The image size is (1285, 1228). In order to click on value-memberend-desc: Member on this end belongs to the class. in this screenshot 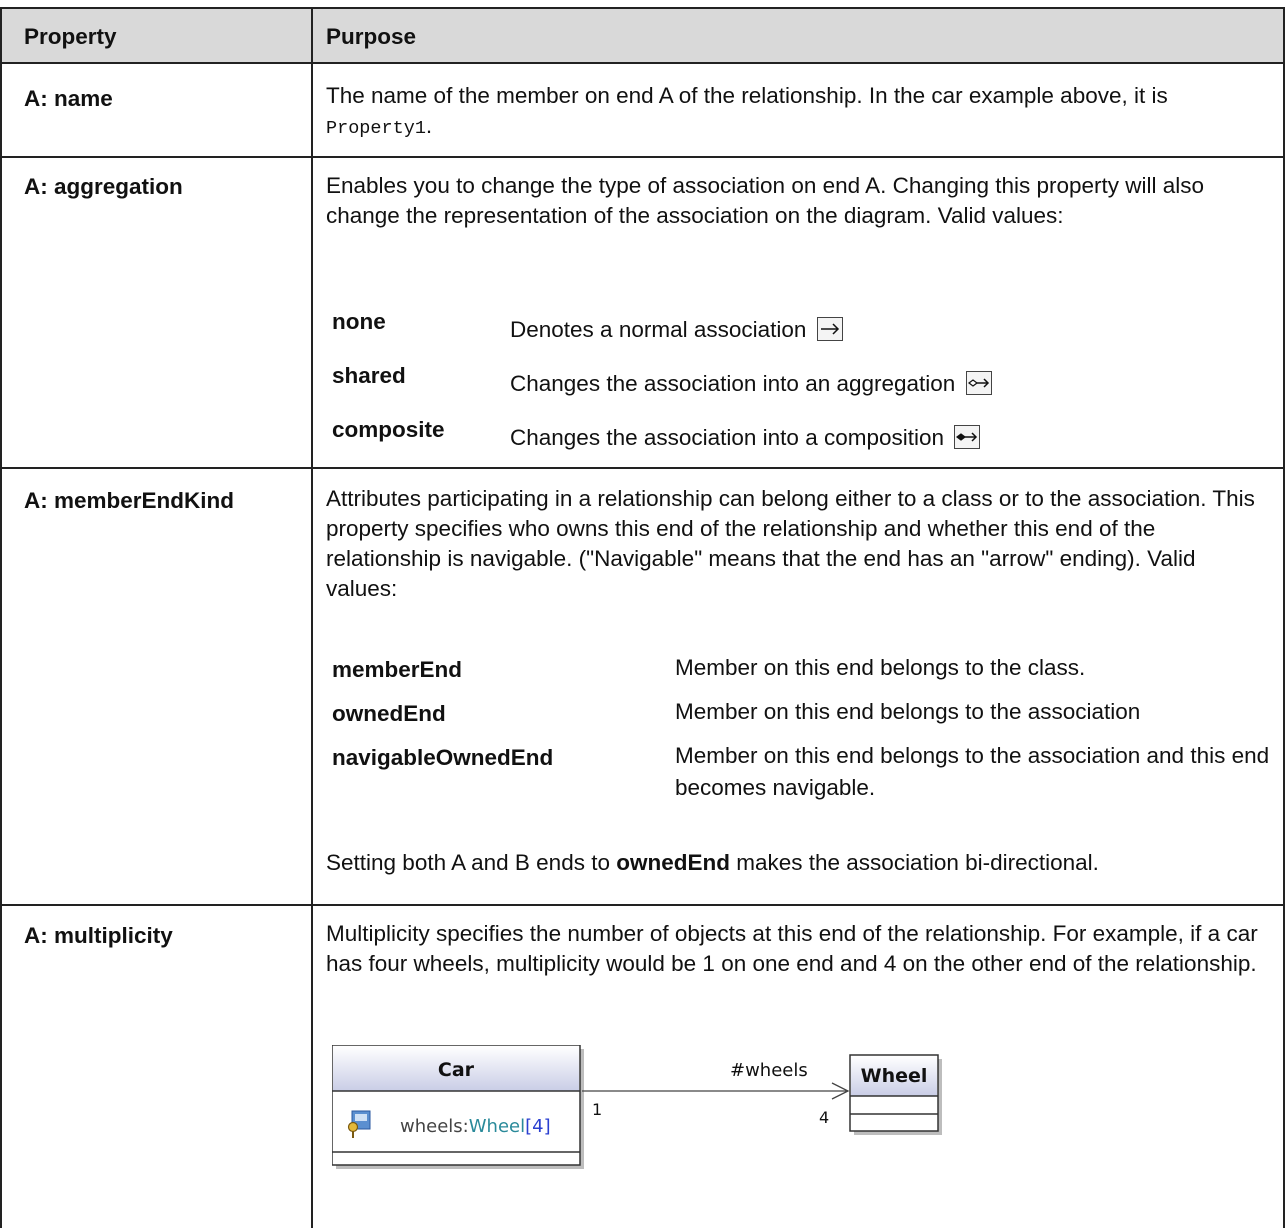, I will do `click(880, 667)`.